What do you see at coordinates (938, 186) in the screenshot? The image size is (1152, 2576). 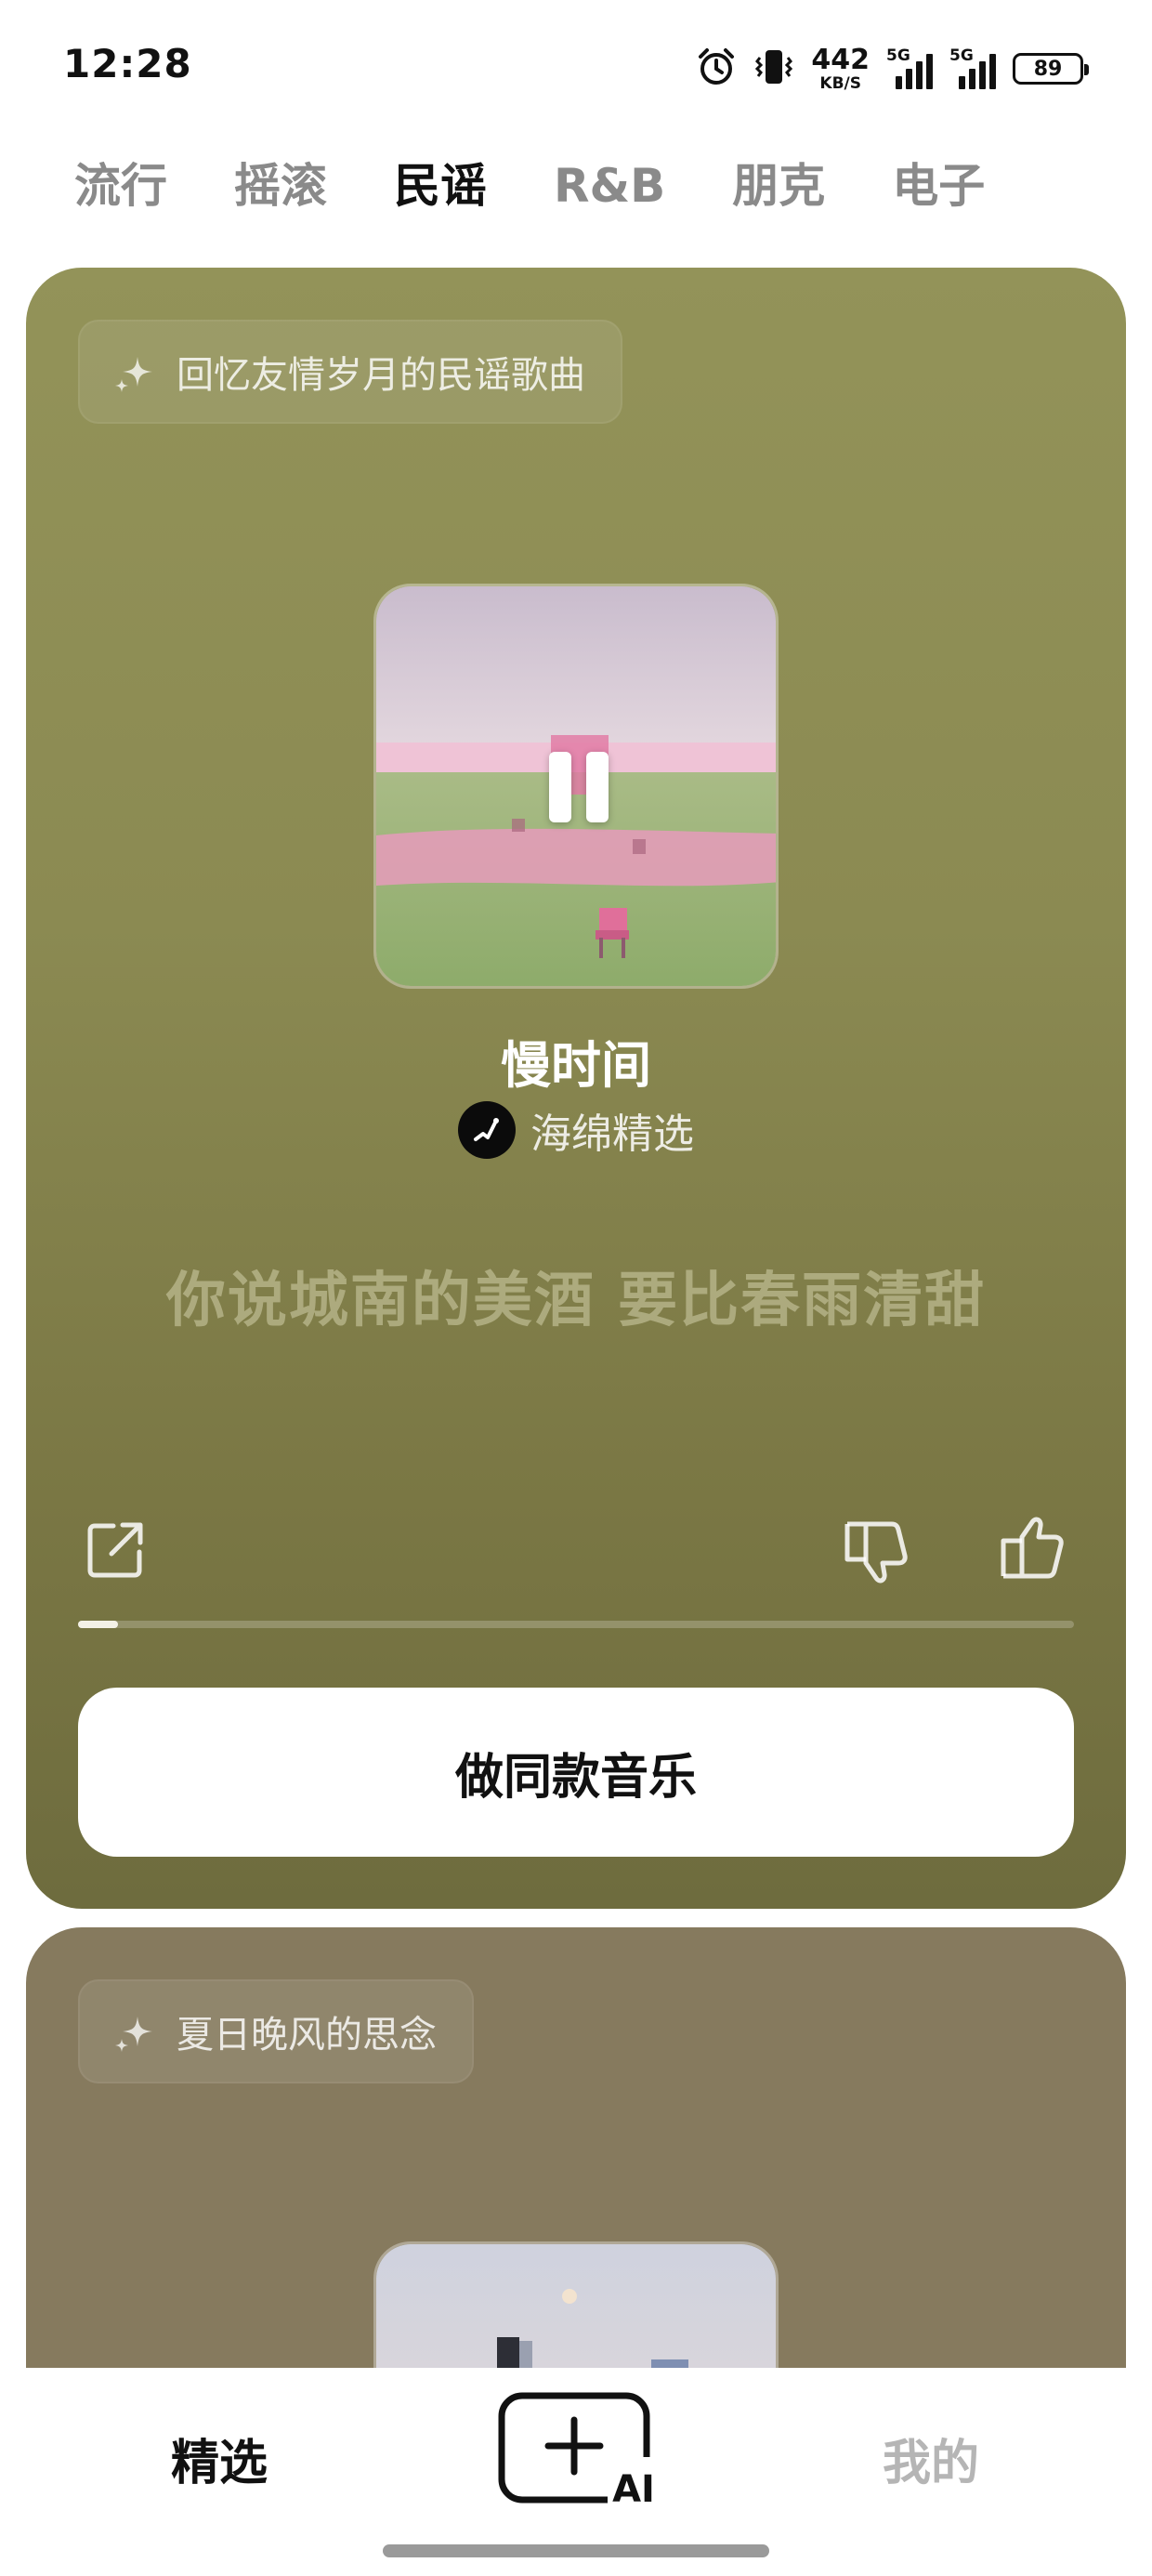 I see `tab-electronic: 电子` at bounding box center [938, 186].